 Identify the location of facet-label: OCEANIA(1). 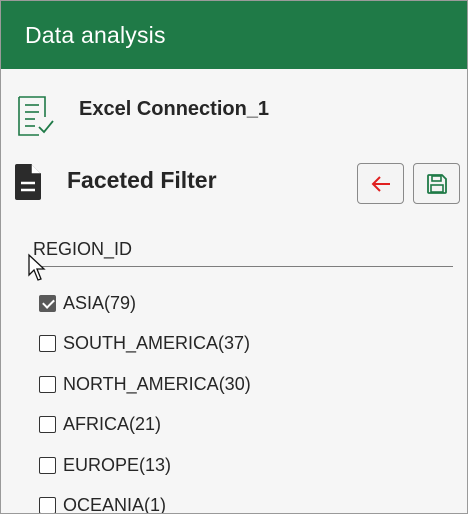
(115, 504).